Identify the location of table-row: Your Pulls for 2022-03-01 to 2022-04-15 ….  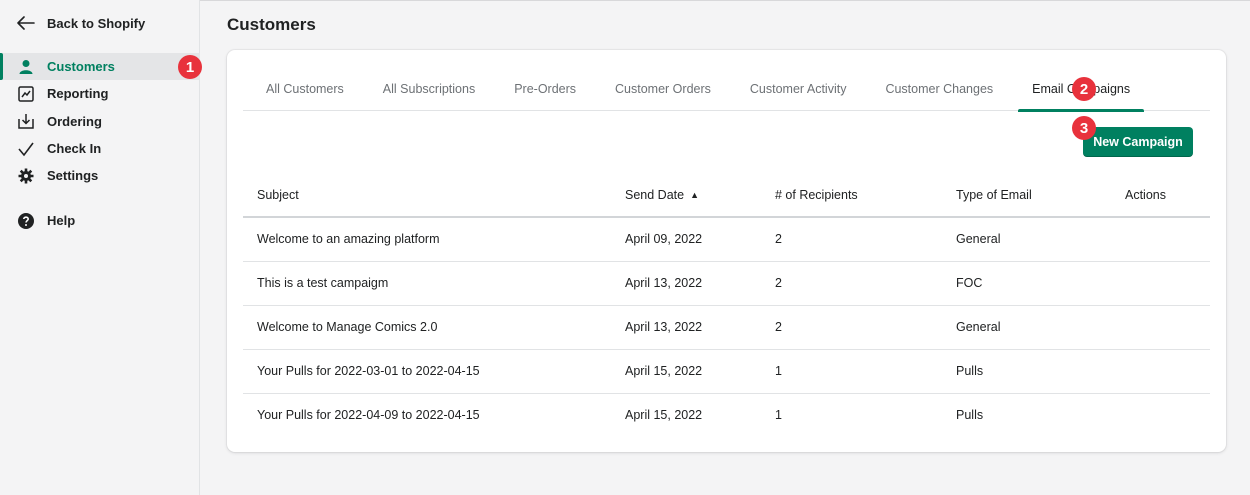
(726, 371).